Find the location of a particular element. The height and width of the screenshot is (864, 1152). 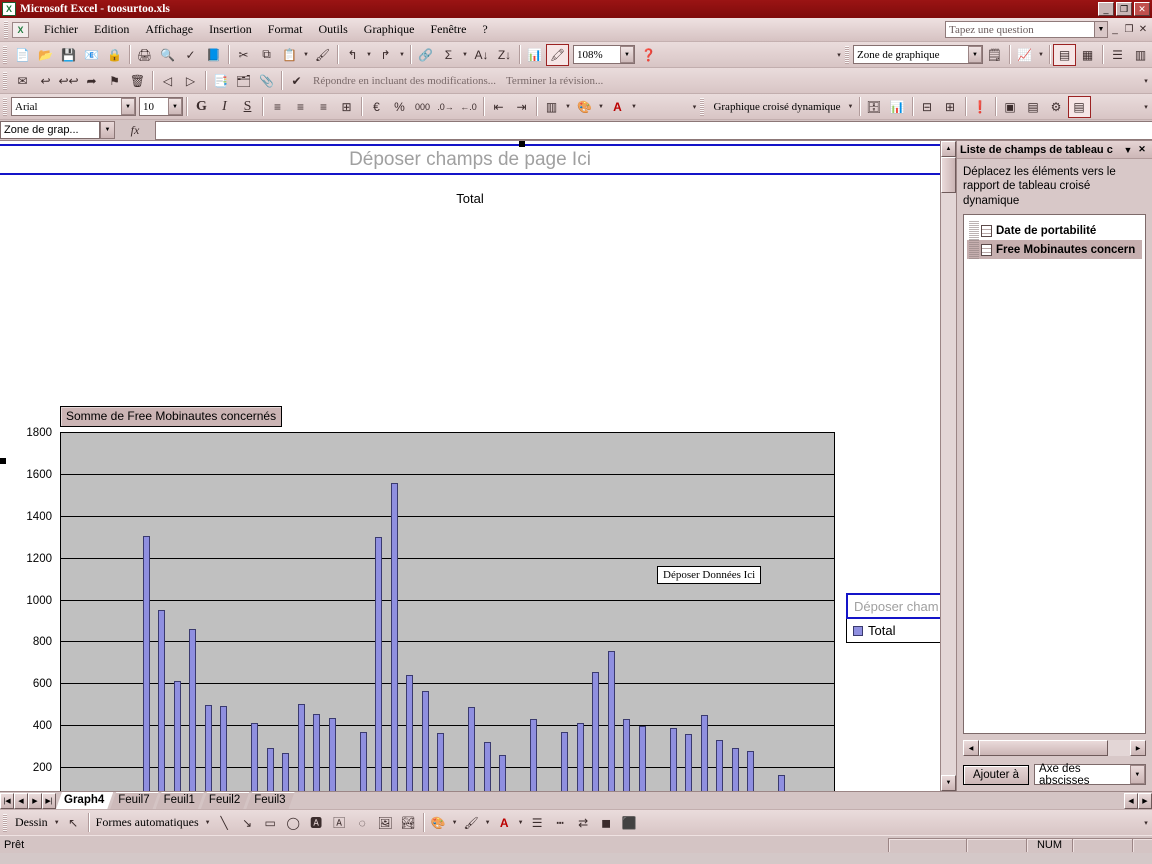

print-icon: 🖨 is located at coordinates (144, 55).